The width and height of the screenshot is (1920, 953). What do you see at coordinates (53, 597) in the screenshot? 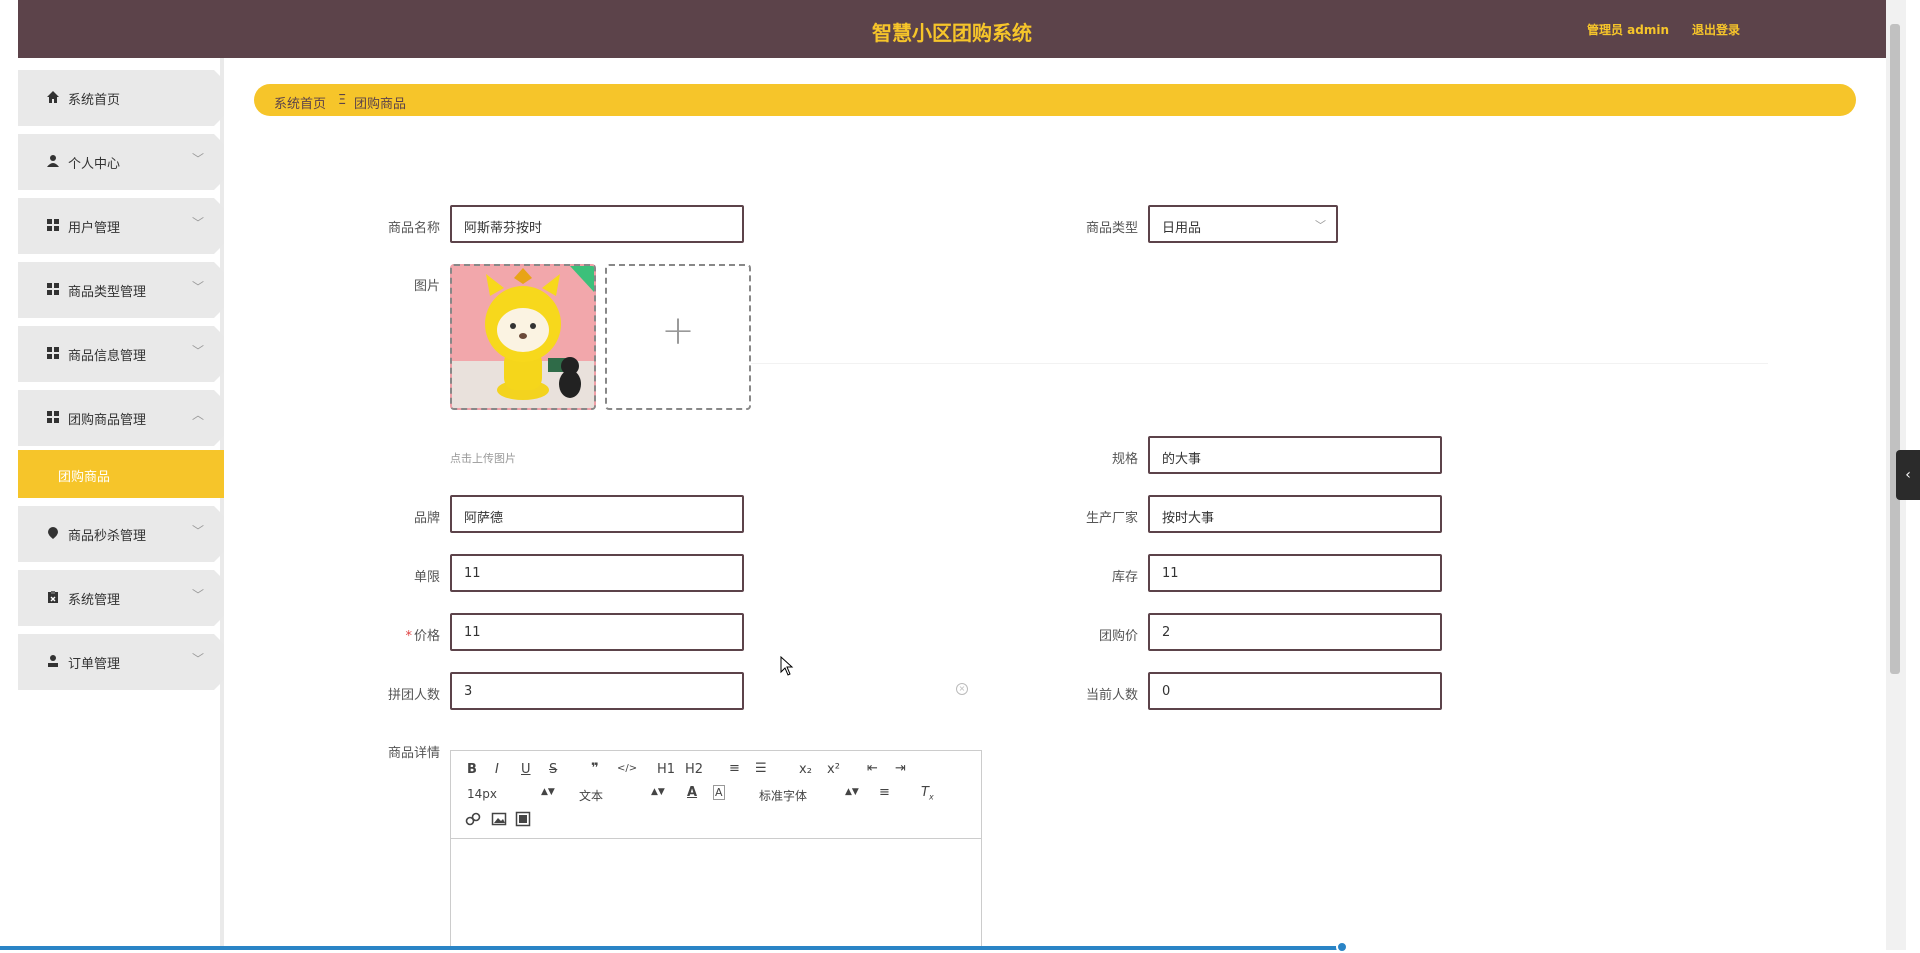
I see `clipboard-icon` at bounding box center [53, 597].